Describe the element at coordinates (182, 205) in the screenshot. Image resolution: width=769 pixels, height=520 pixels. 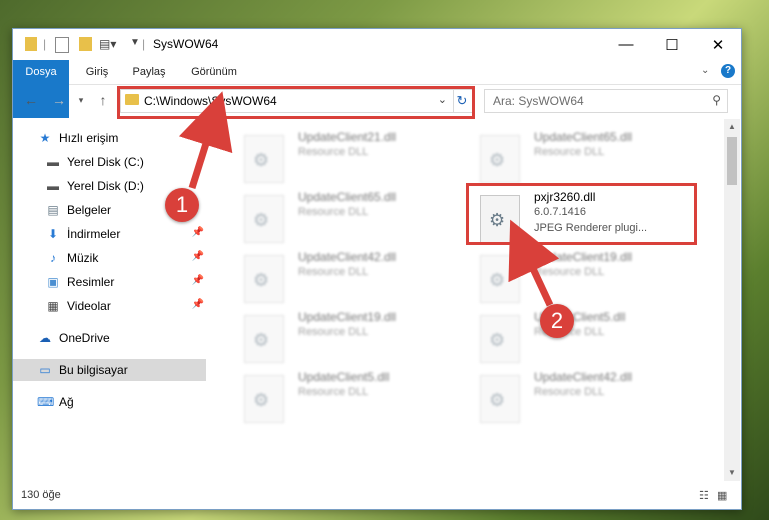
I see `callout-1: 1` at that location.